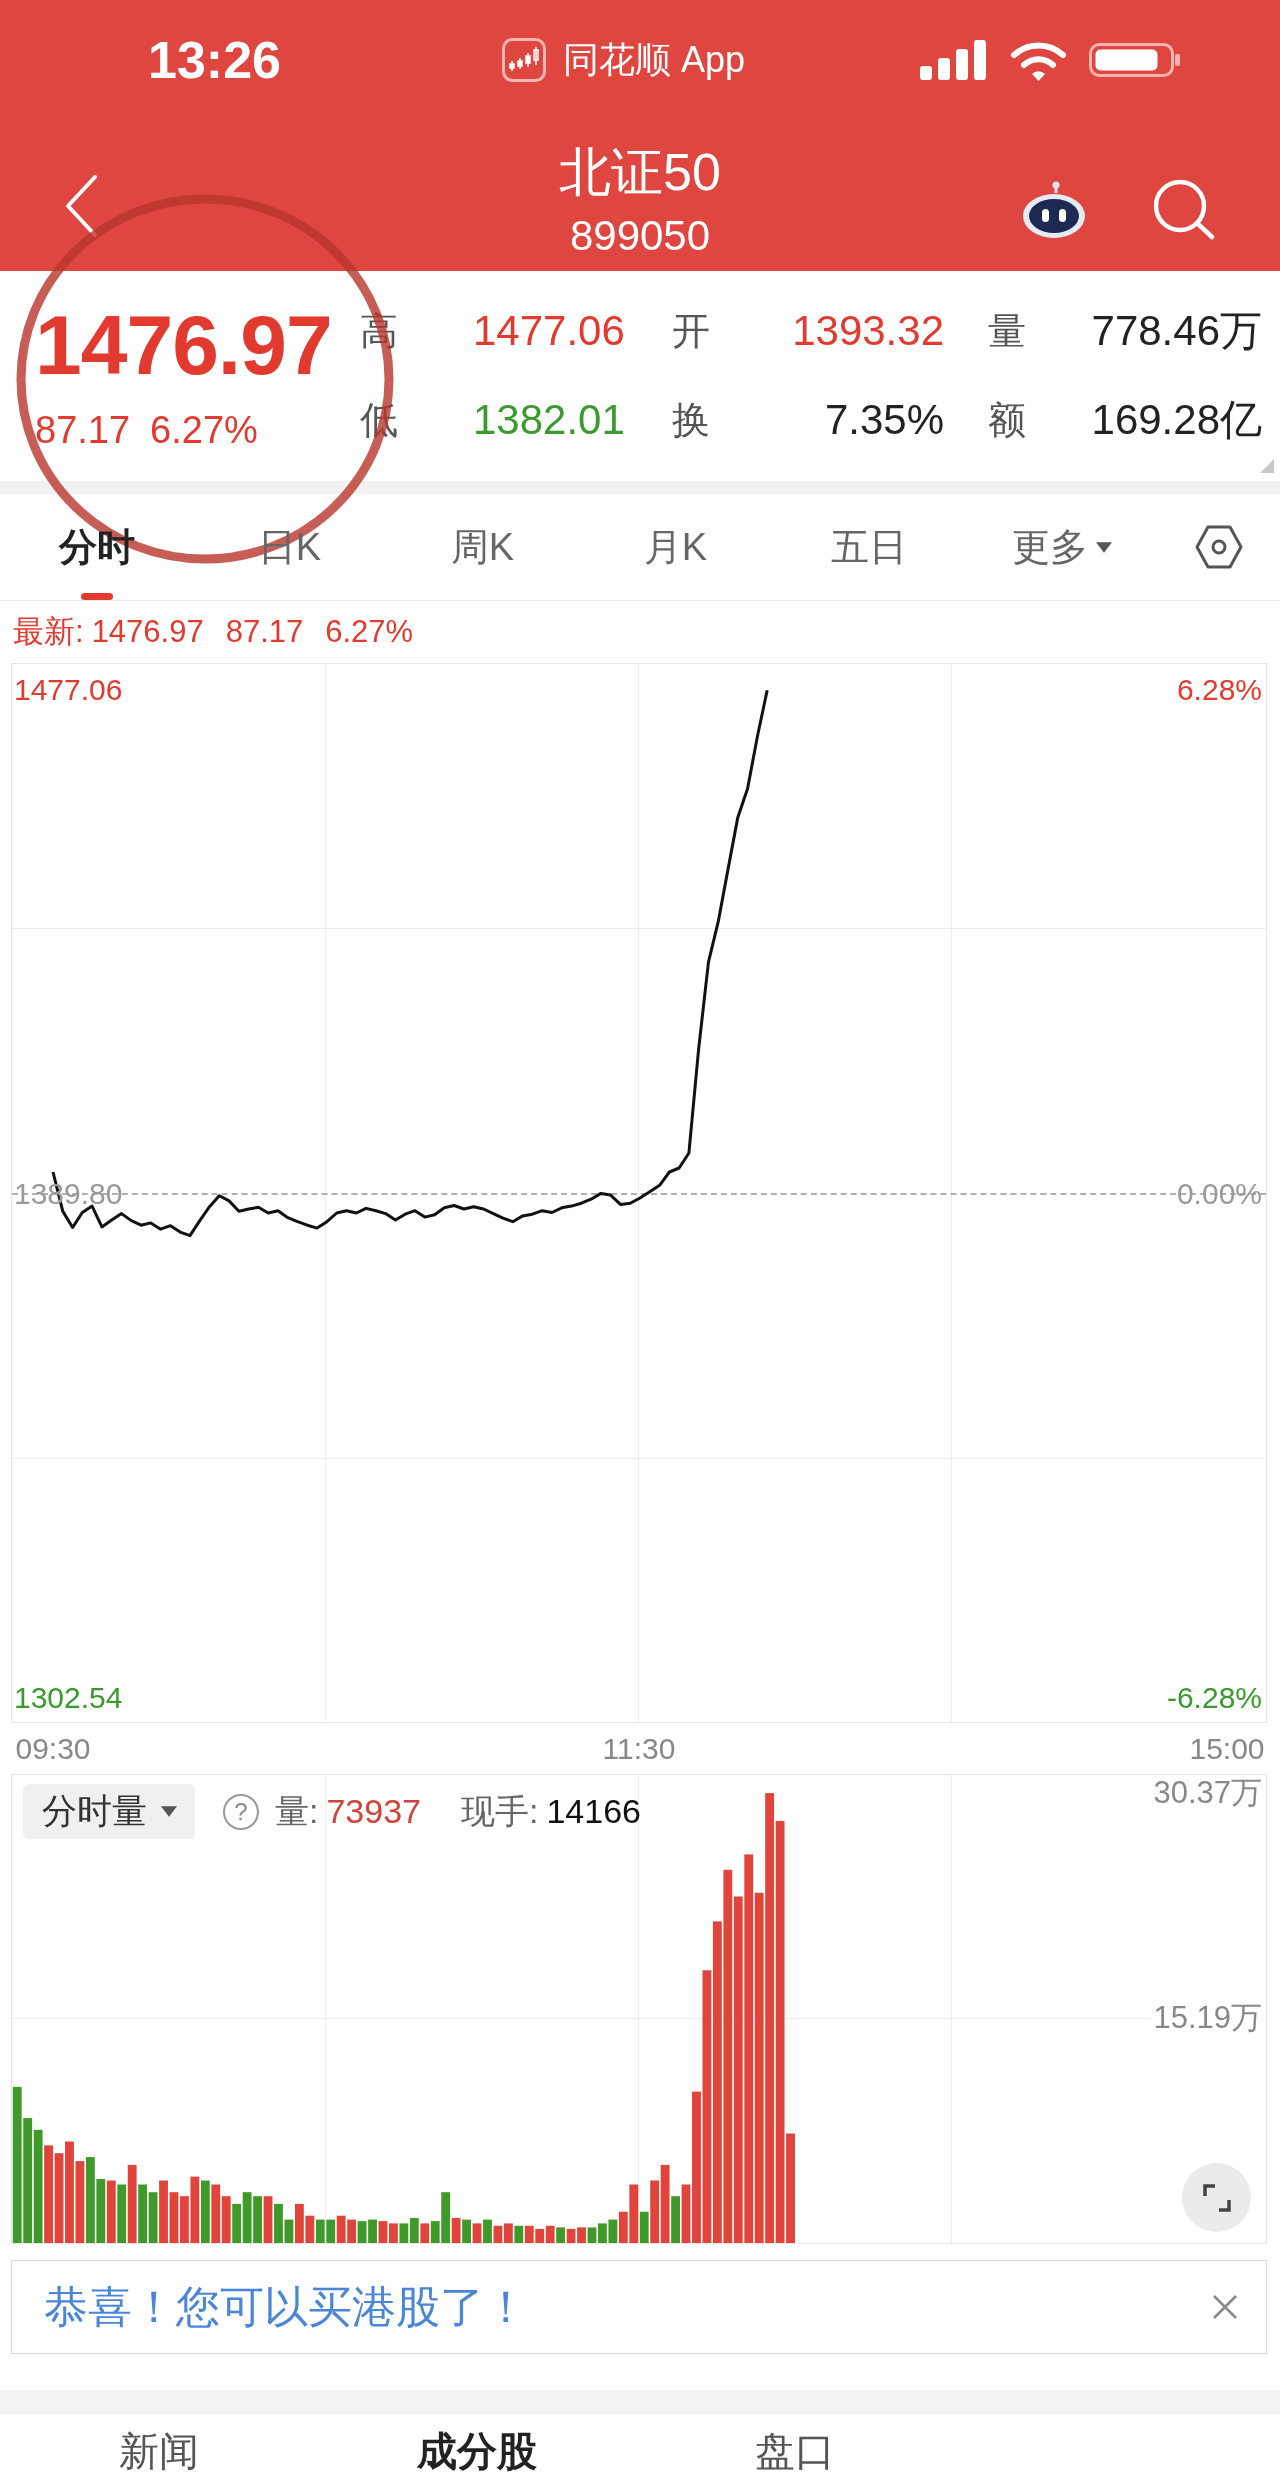  What do you see at coordinates (482, 547) in the screenshot?
I see `chart-tab: 周K` at bounding box center [482, 547].